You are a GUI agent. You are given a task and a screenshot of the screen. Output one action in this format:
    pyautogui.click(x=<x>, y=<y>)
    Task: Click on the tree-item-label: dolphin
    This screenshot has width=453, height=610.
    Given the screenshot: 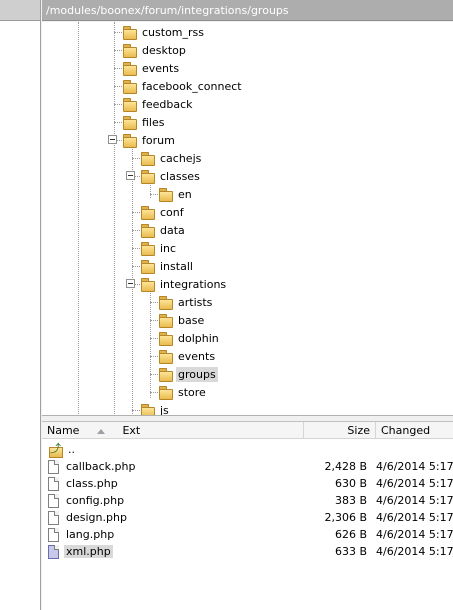 What is the action you would take?
    pyautogui.click(x=198, y=338)
    